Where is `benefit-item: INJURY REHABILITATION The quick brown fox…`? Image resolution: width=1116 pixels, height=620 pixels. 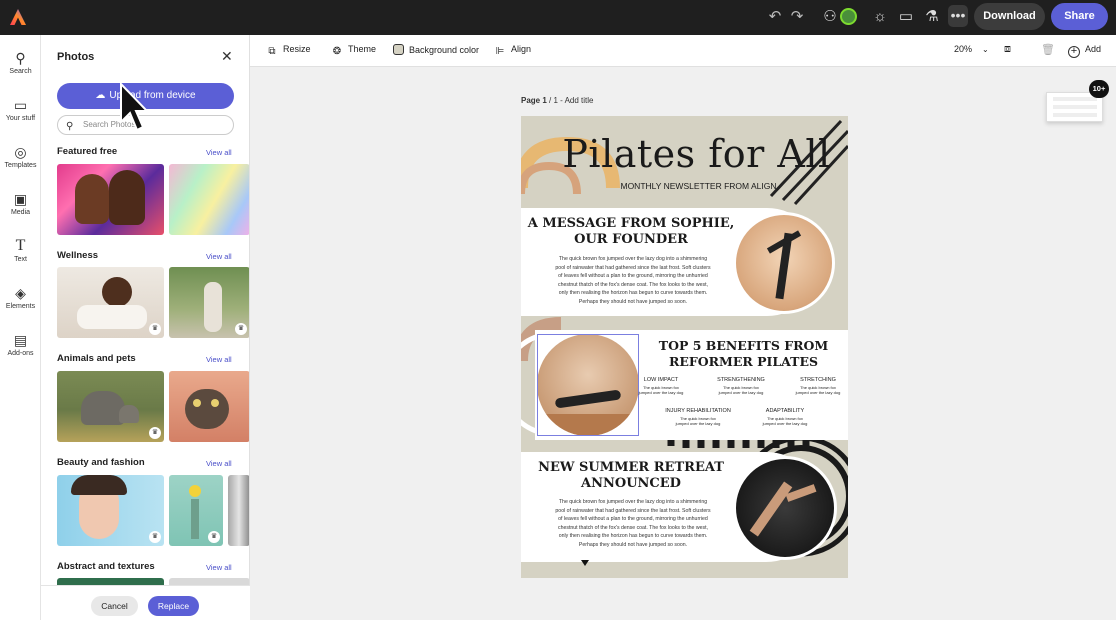 benefit-item: INJURY REHABILITATION The quick brown fox… is located at coordinates (698, 417).